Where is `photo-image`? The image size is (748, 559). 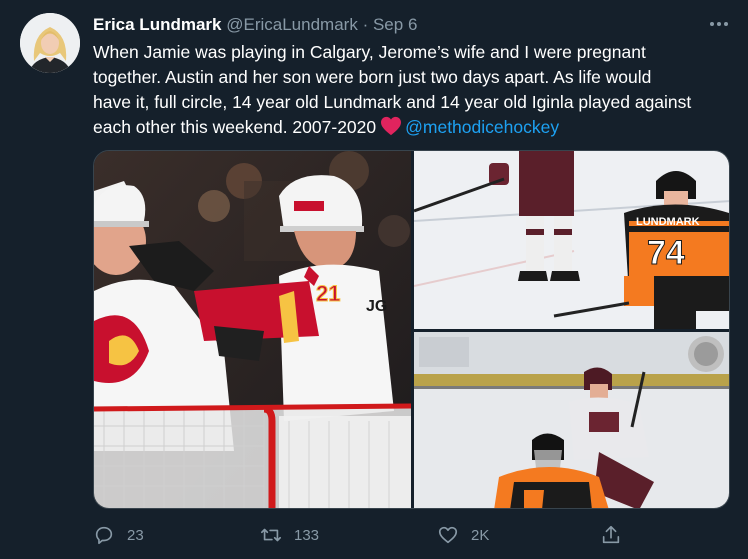
photo-image is located at coordinates (571, 420).